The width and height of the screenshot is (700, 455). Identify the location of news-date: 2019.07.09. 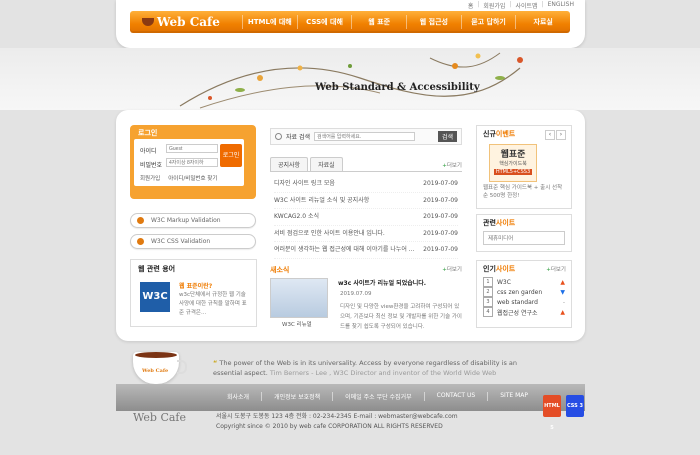
(356, 293).